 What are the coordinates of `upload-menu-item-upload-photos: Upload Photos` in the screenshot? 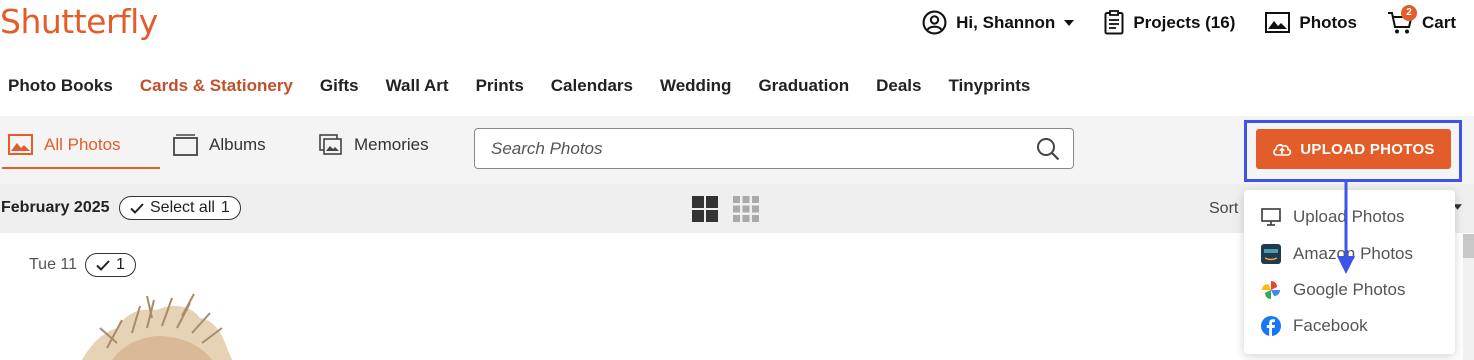 It's located at (1333, 217).